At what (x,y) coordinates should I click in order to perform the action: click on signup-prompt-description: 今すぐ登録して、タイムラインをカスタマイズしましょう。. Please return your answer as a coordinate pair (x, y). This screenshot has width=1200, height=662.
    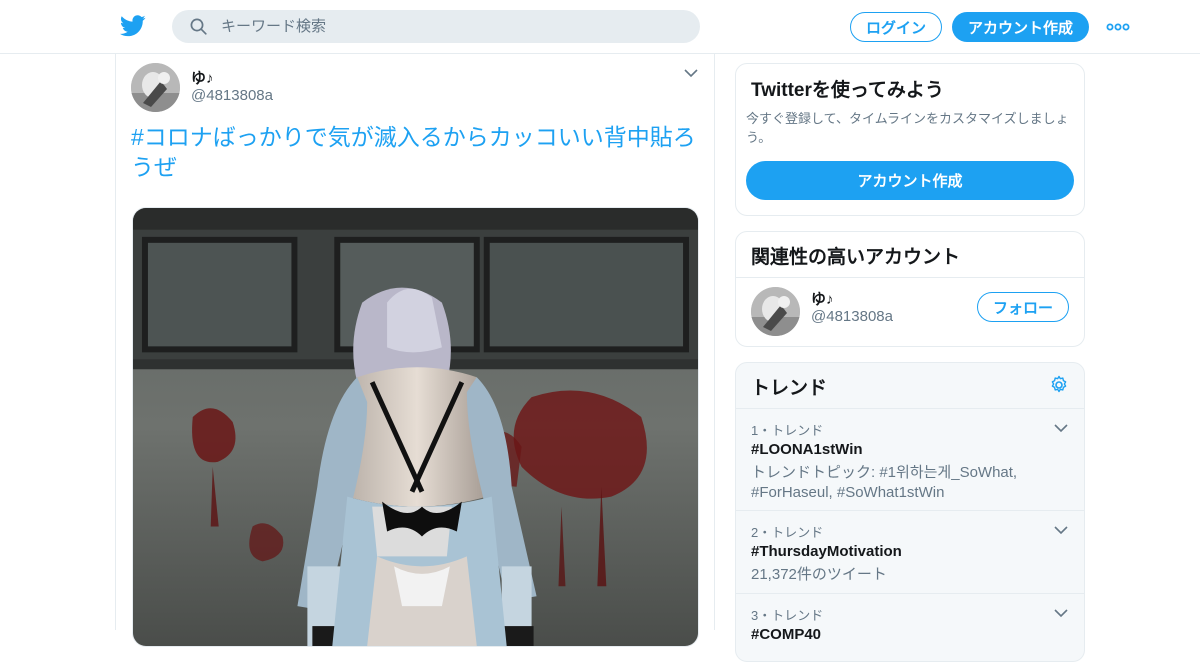
    Looking at the image, I should click on (907, 128).